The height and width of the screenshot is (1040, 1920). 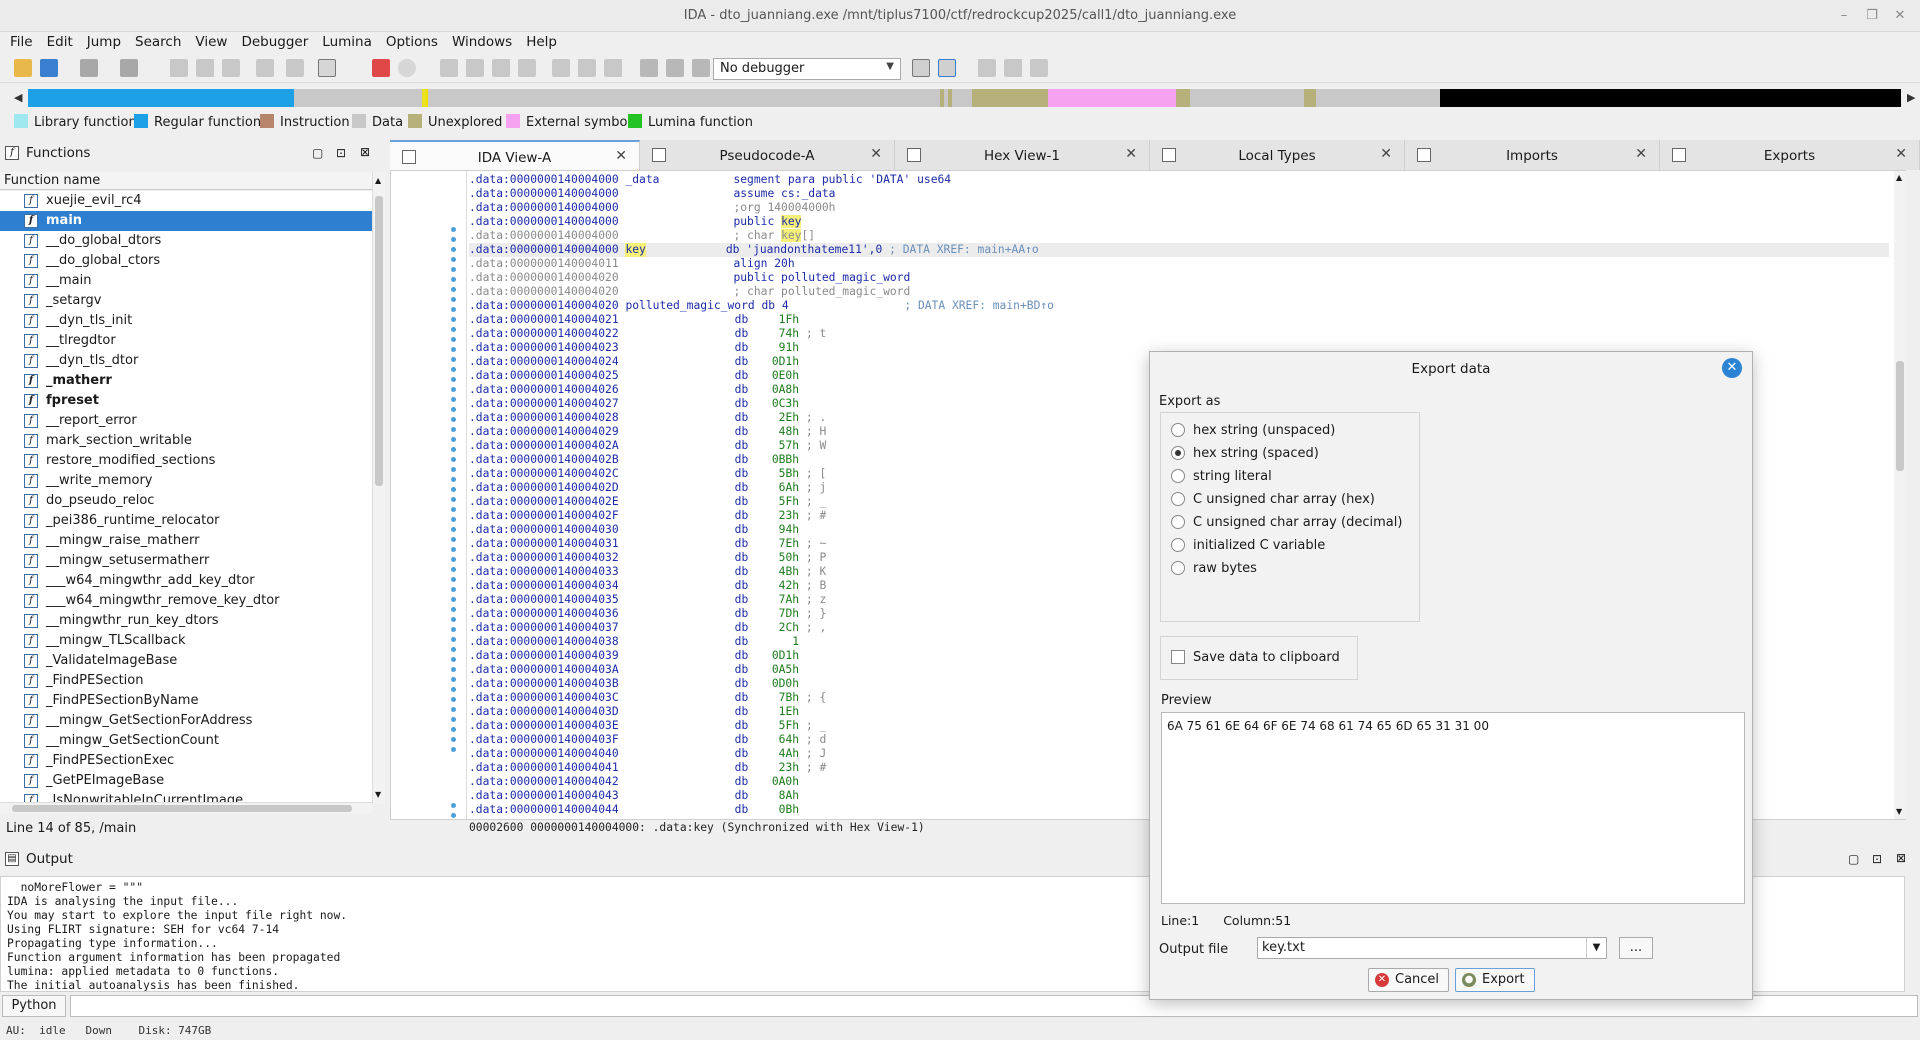 What do you see at coordinates (211, 41) in the screenshot?
I see `menu-view: View` at bounding box center [211, 41].